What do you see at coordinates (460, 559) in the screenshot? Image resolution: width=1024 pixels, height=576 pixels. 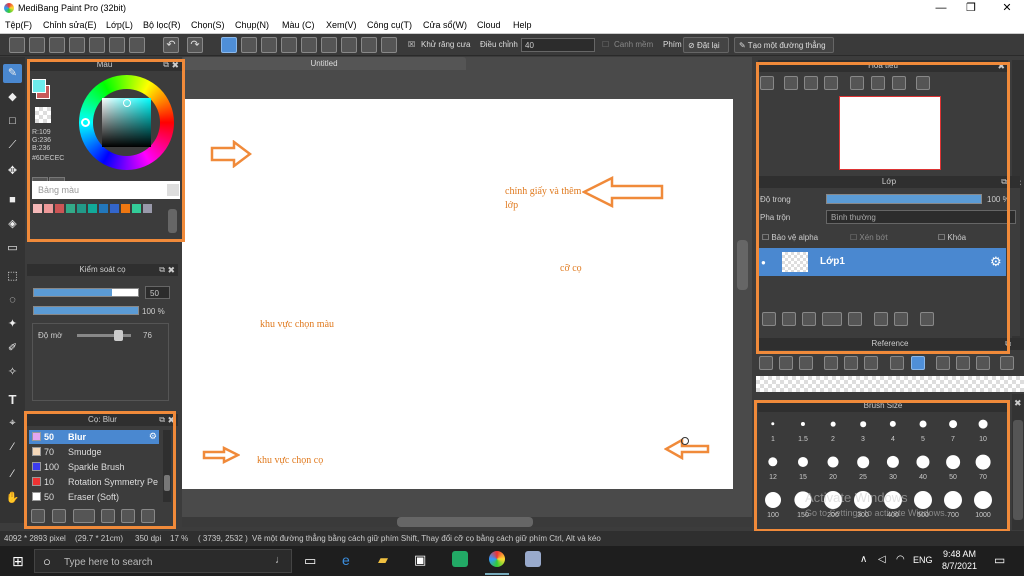 I see `greenshot-icon` at bounding box center [460, 559].